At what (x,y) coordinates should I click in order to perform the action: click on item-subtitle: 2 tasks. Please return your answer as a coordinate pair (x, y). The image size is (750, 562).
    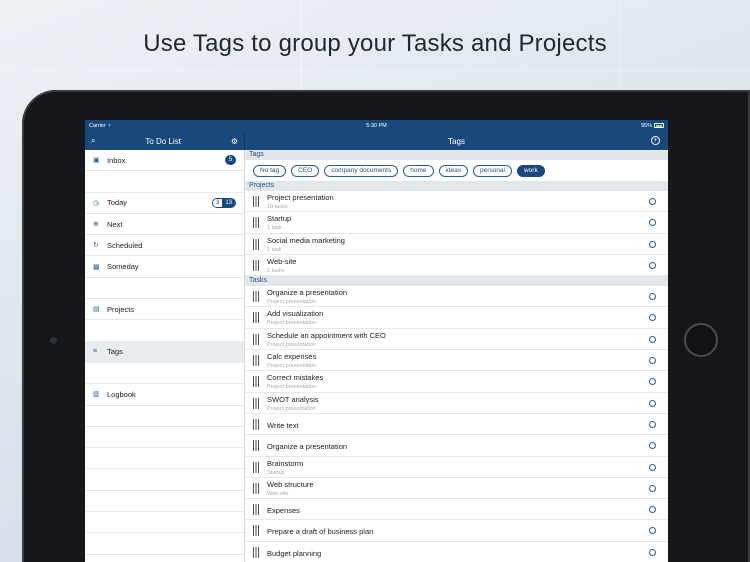
    Looking at the image, I should click on (276, 270).